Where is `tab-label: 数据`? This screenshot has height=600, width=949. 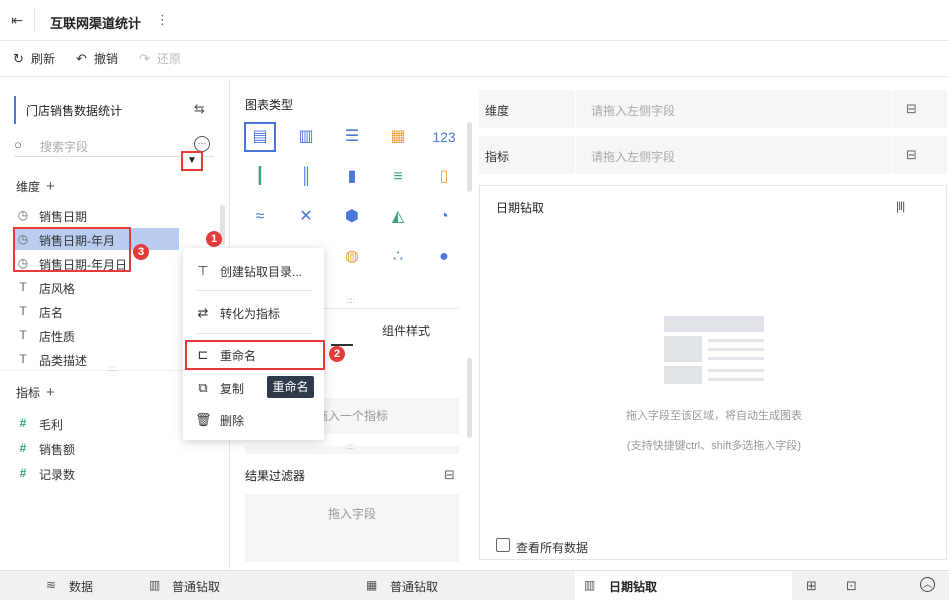
tab-label: 数据 is located at coordinates (81, 587).